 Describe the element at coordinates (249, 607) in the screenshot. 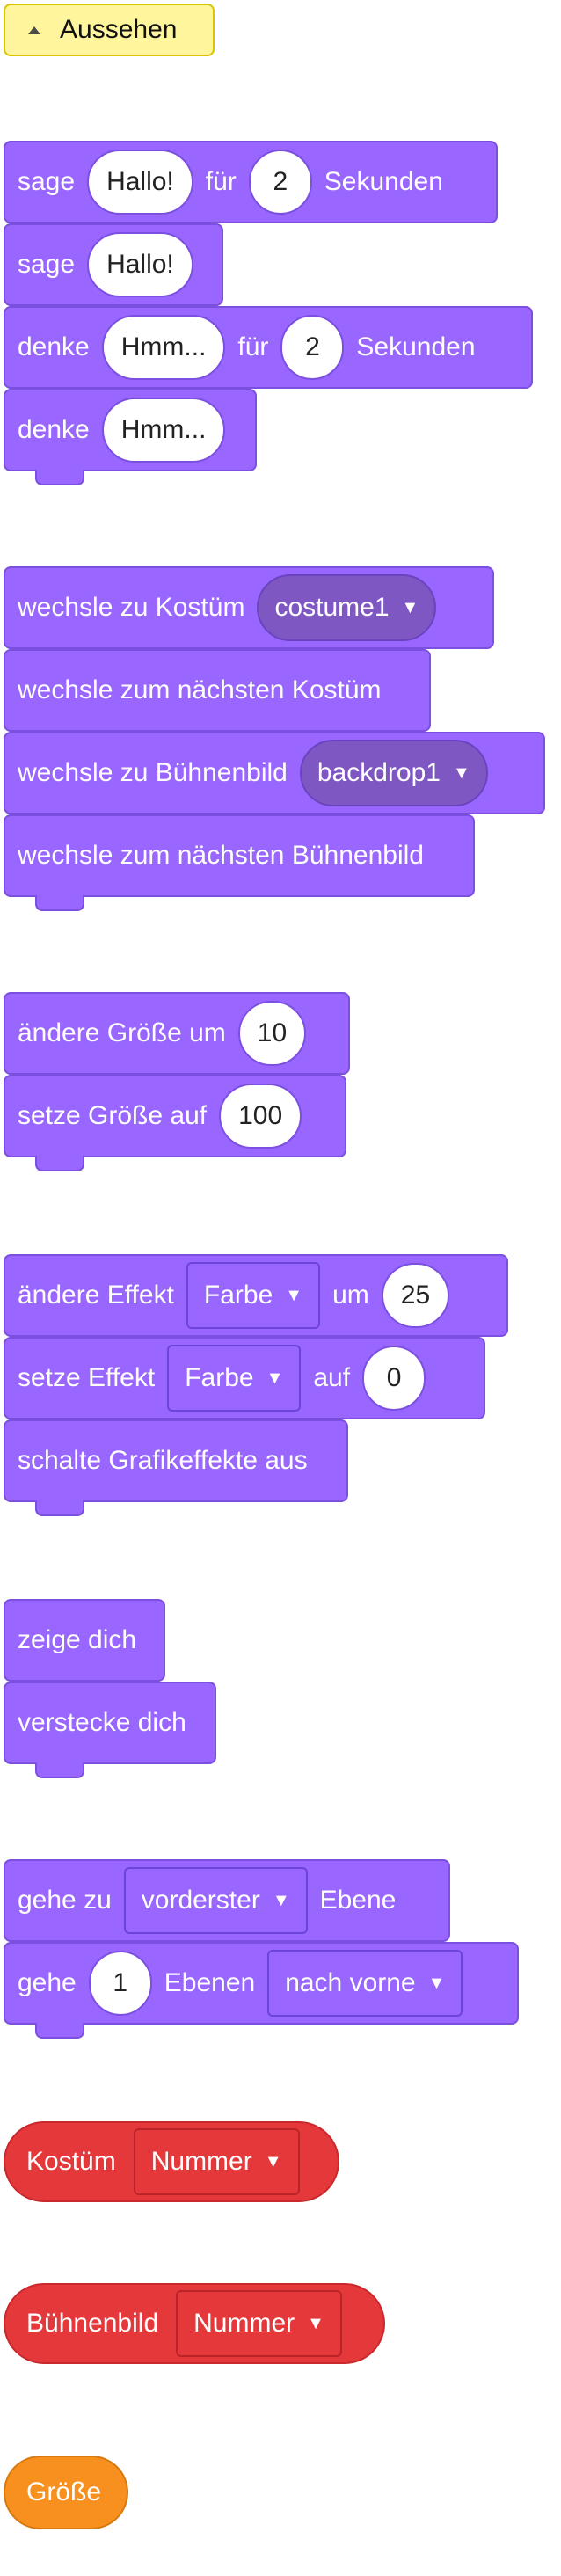

I see `switch-costume-block: wechsle zu Kostüm costume1 ▼` at that location.